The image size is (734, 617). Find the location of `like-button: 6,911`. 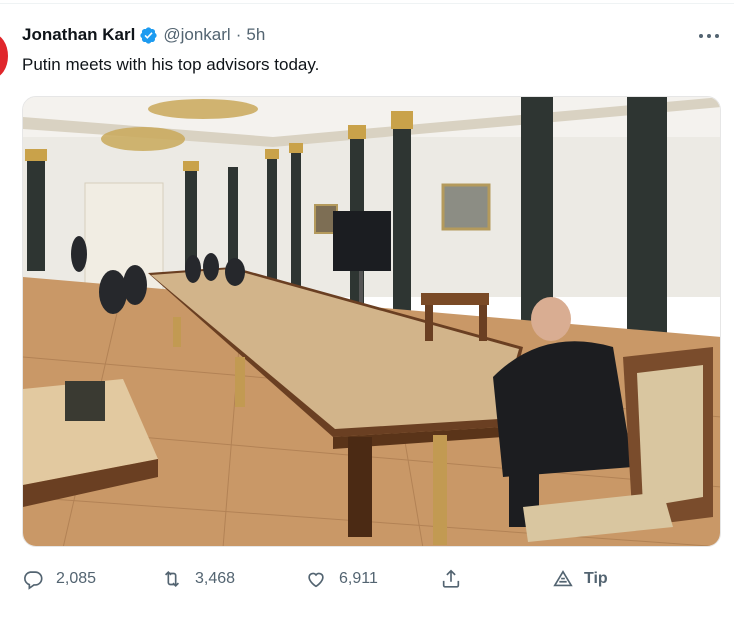

like-button: 6,911 is located at coordinates (341, 579).